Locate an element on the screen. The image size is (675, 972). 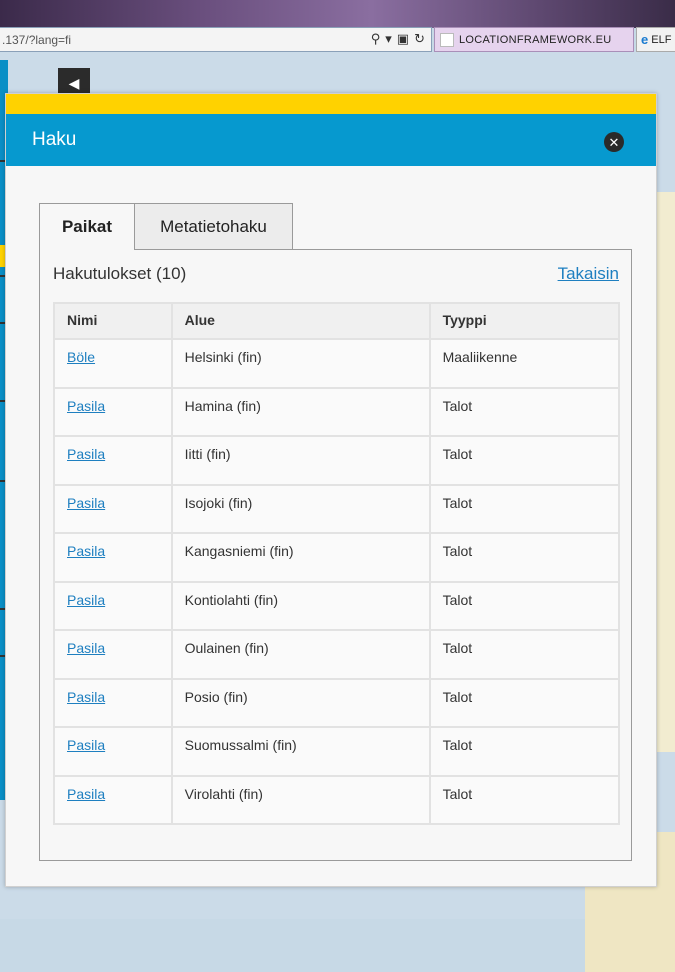
cell-area: Kangasniemi (fin) is located at coordinates (300, 557).